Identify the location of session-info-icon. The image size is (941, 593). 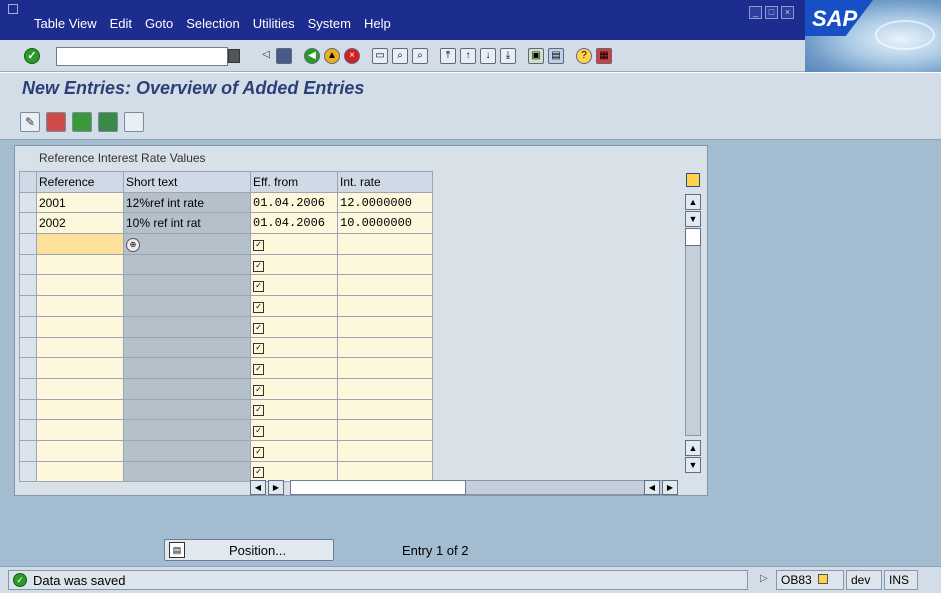
(823, 579).